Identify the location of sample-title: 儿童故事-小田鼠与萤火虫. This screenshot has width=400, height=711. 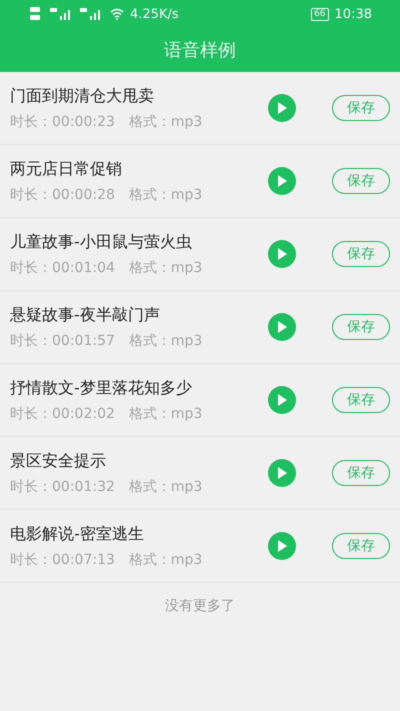
(101, 242).